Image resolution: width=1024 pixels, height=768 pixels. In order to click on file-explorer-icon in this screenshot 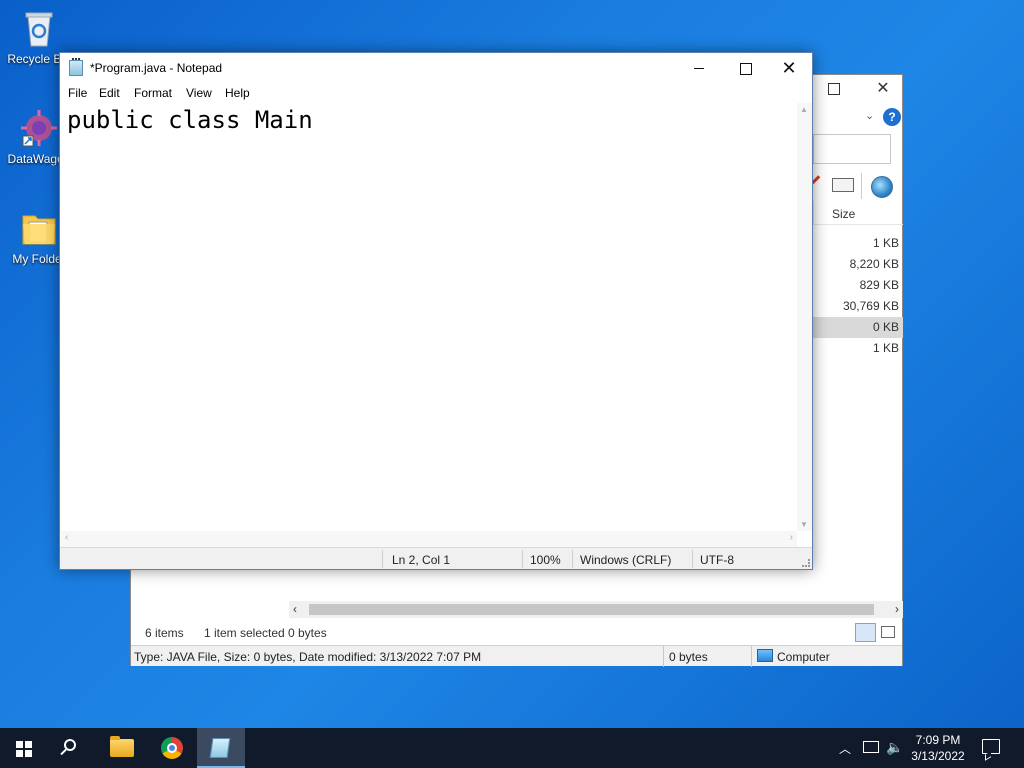, I will do `click(122, 746)`.